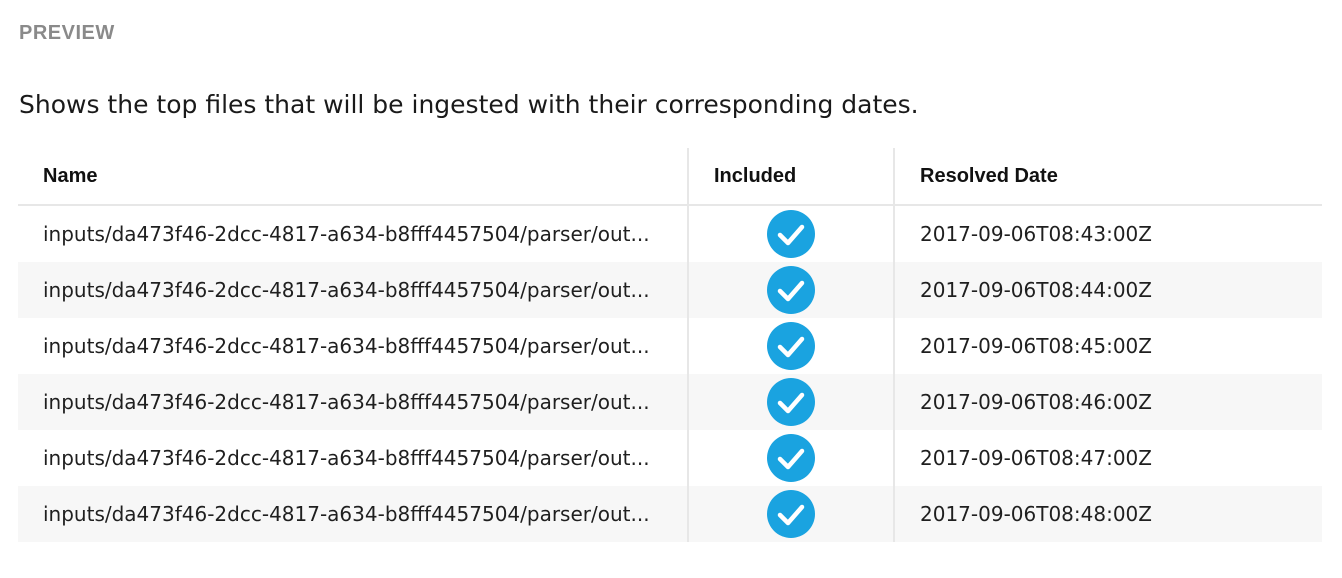  I want to click on resolved-date-cell: 2017-09-06T08:48:00Z, so click(1107, 514).